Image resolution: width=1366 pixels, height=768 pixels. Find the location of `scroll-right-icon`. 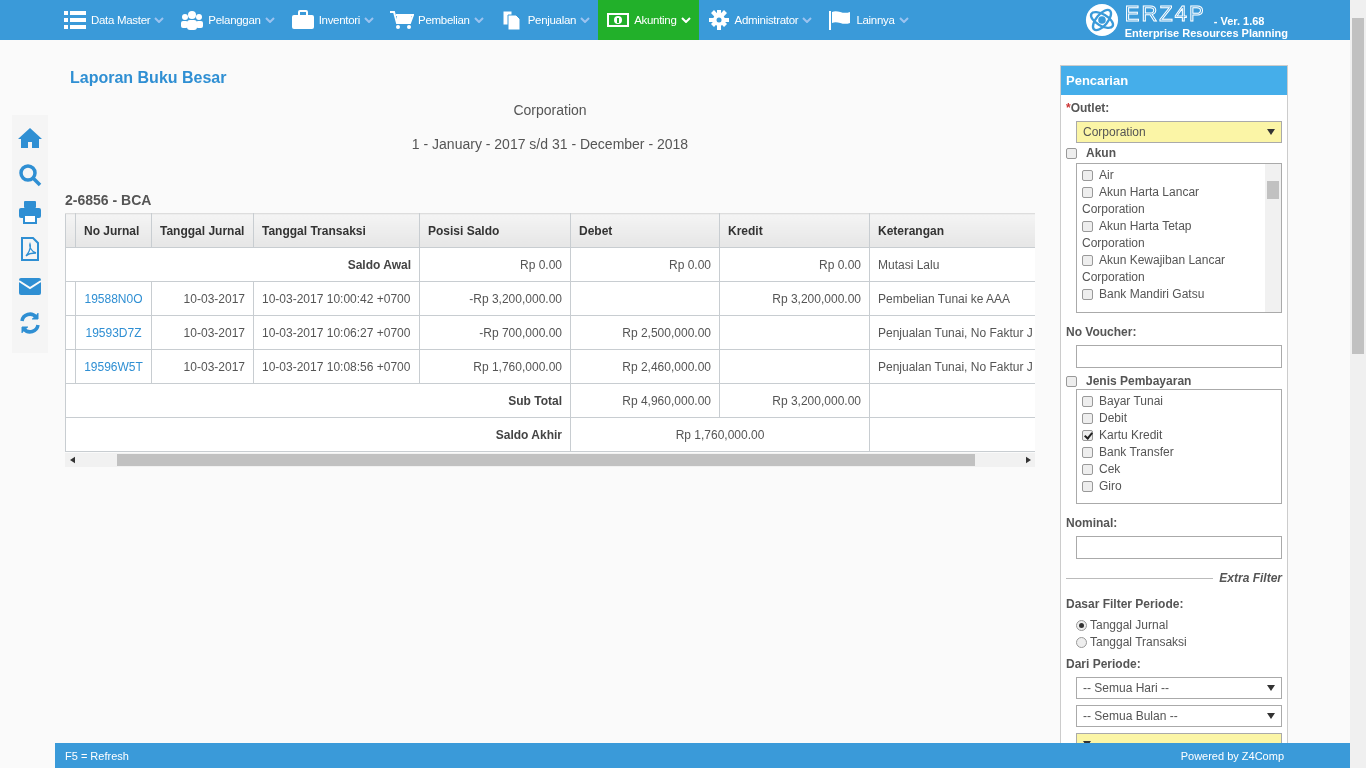

scroll-right-icon is located at coordinates (1028, 460).